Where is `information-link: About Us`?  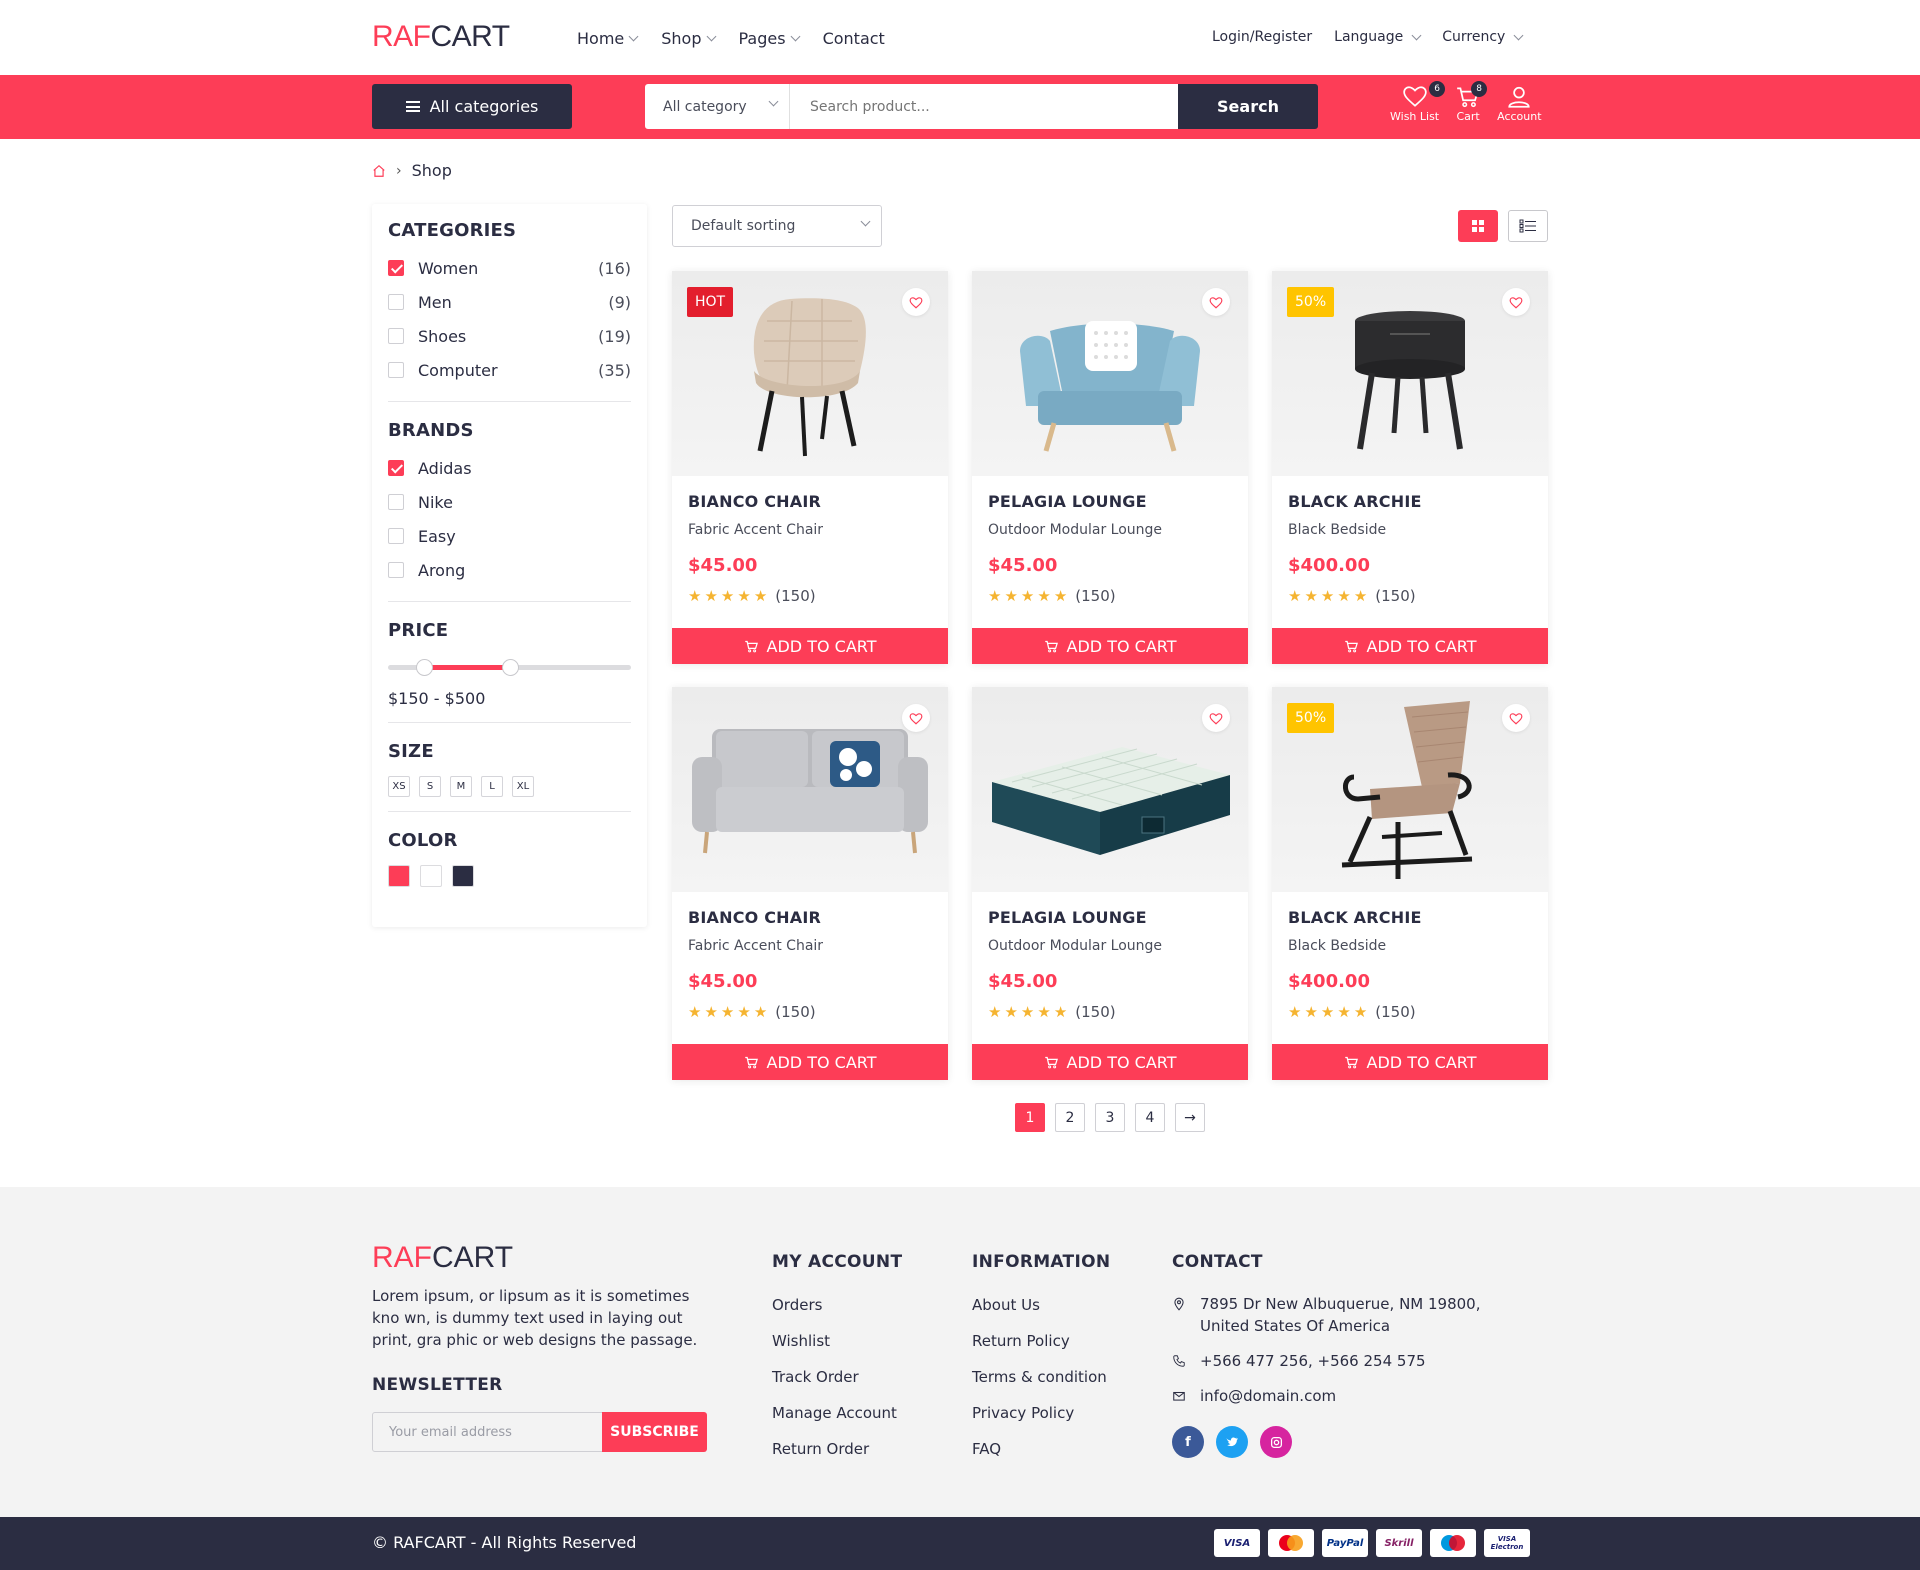
information-link: About Us is located at coordinates (1039, 1314).